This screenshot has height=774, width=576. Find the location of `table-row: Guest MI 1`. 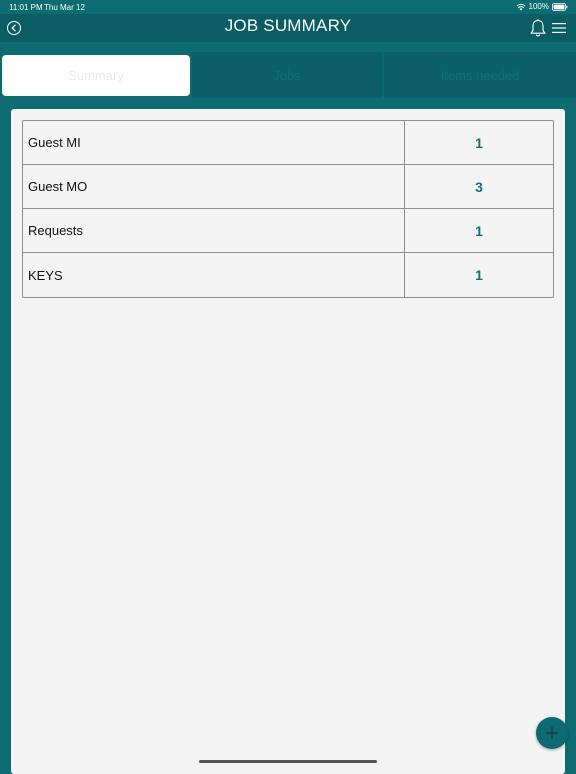

table-row: Guest MI 1 is located at coordinates (288, 143).